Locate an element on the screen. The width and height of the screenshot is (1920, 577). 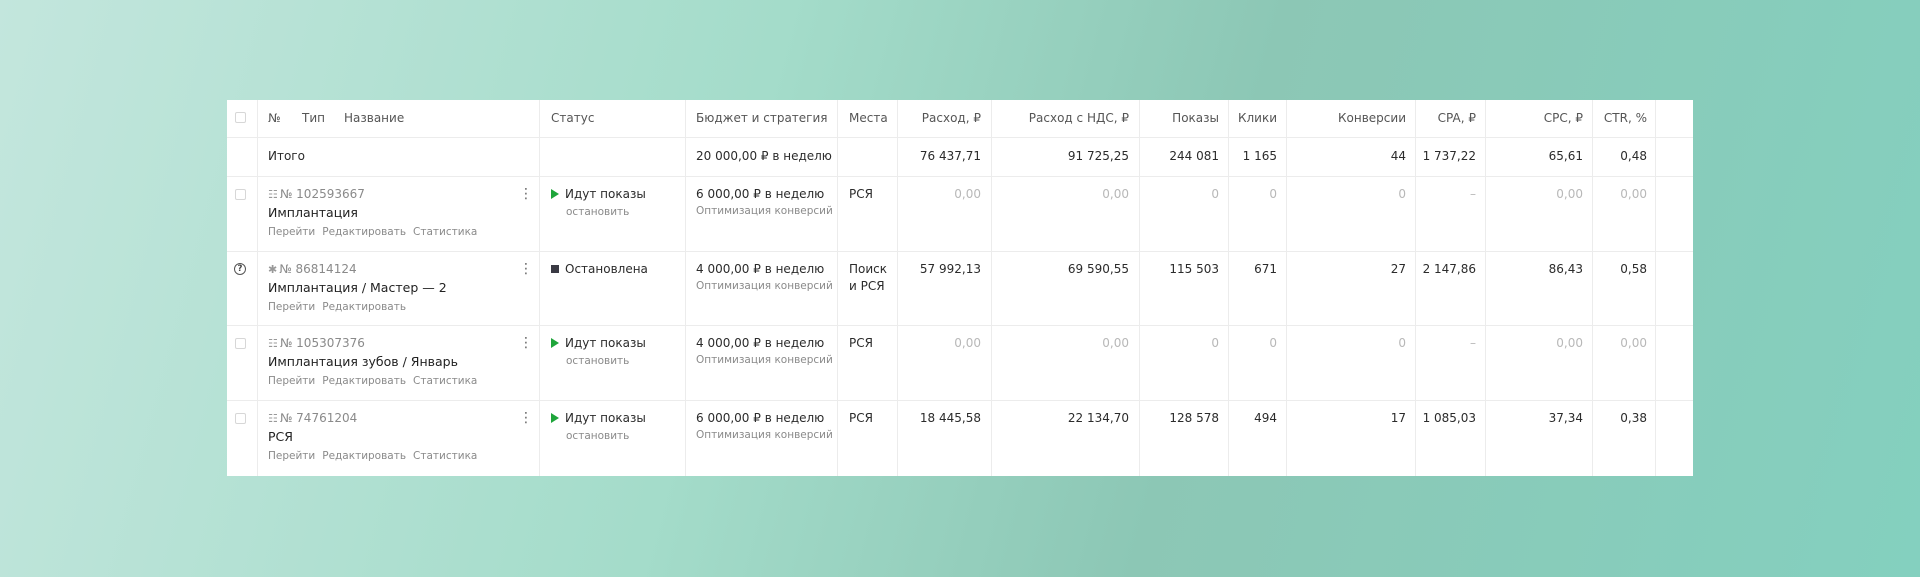
total-clicks: 1 165 is located at coordinates (1259, 156).